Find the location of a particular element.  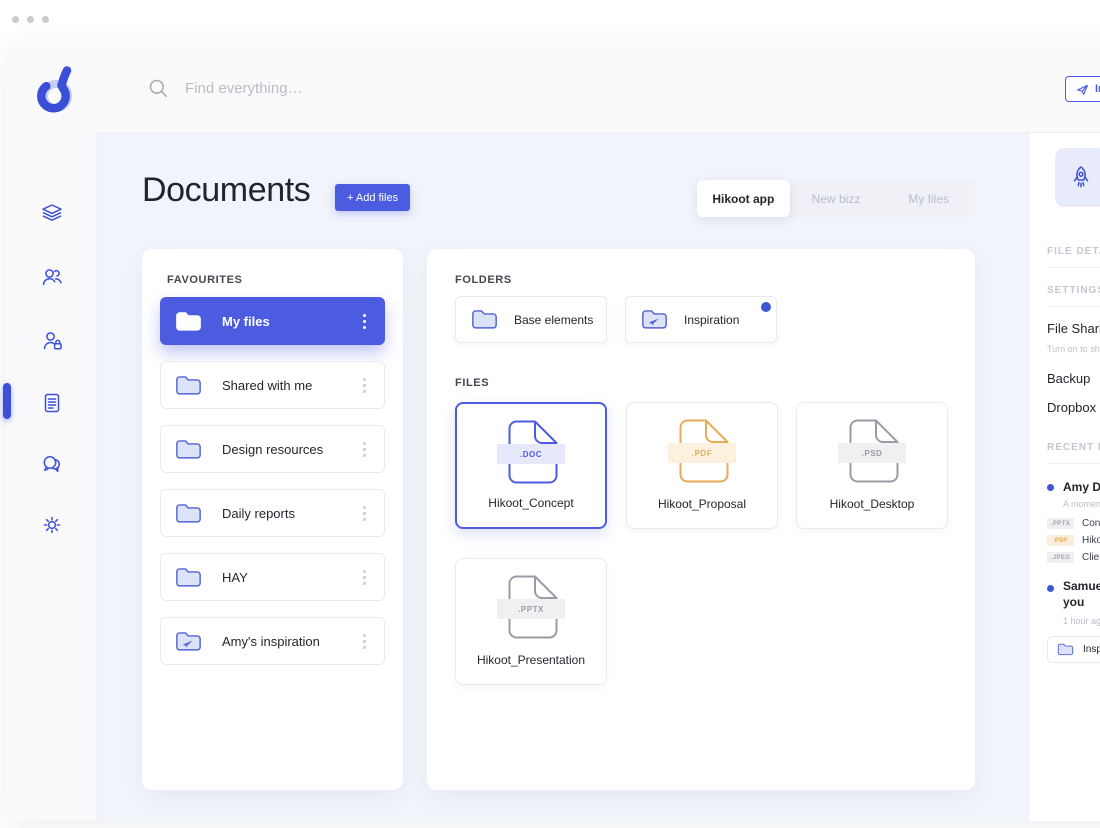

sidebar-item-private is located at coordinates (52, 341).